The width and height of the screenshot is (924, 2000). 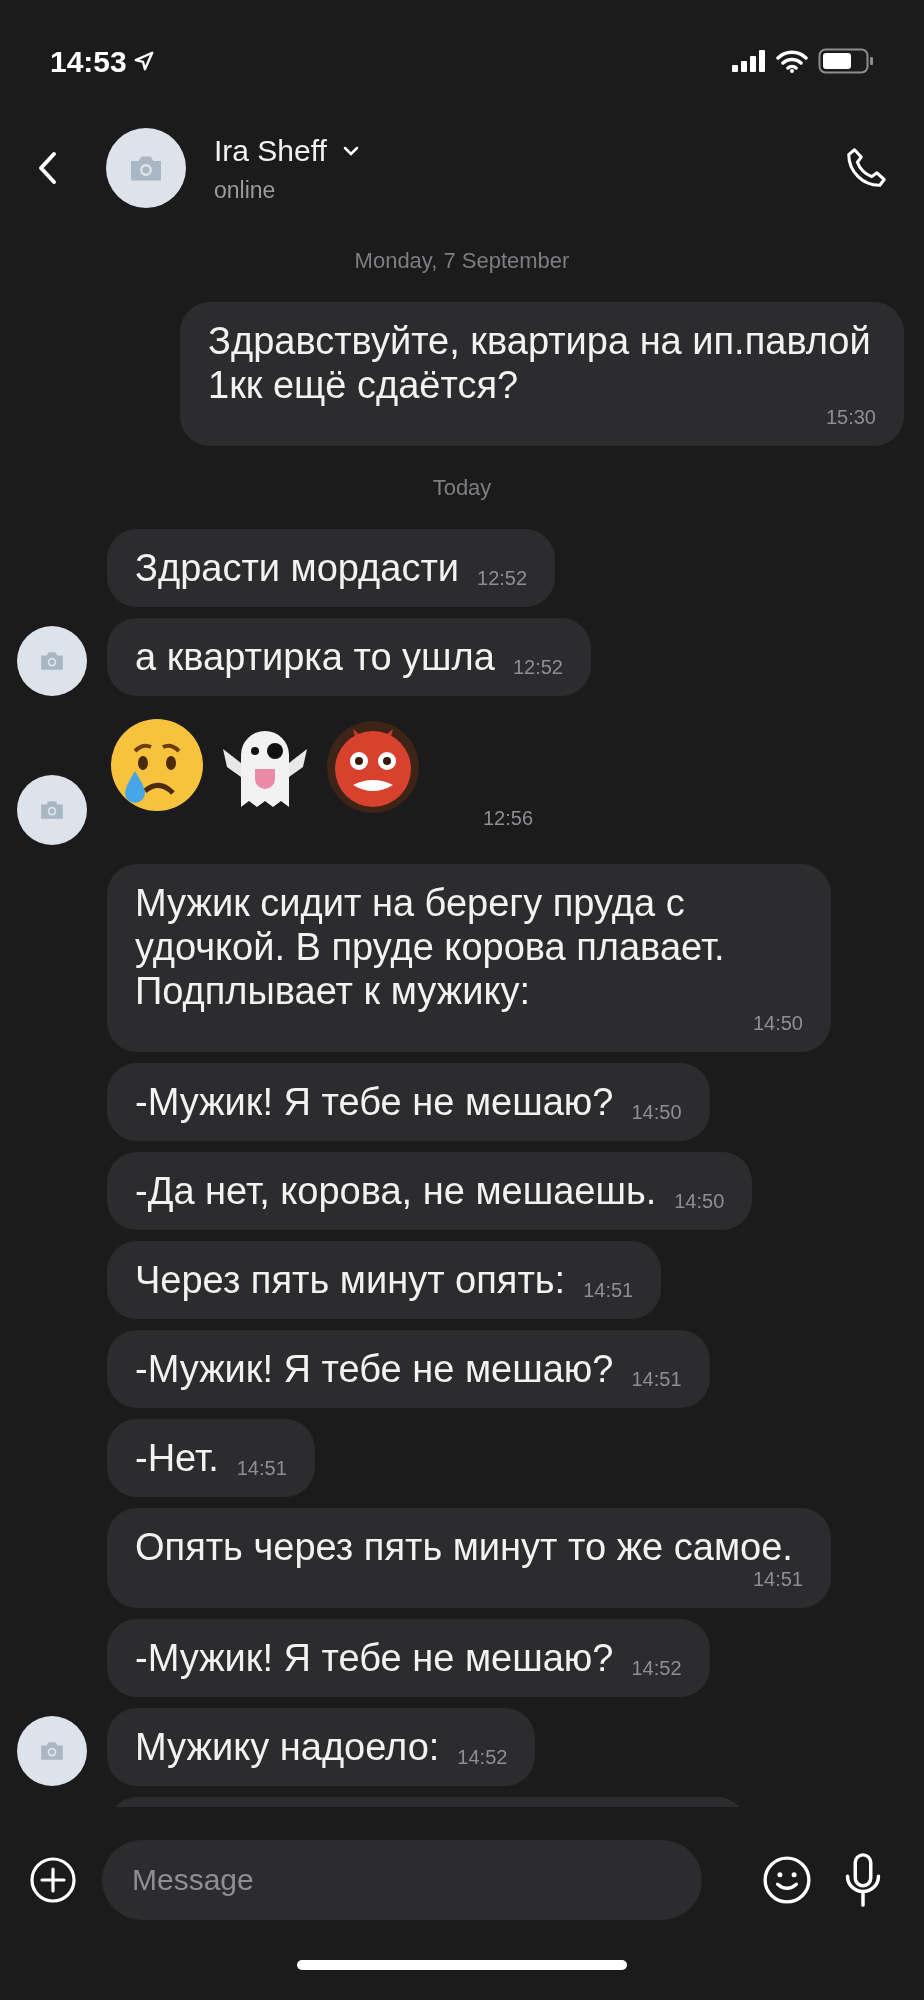 I want to click on contact-name: Ira Sheff, so click(x=270, y=151).